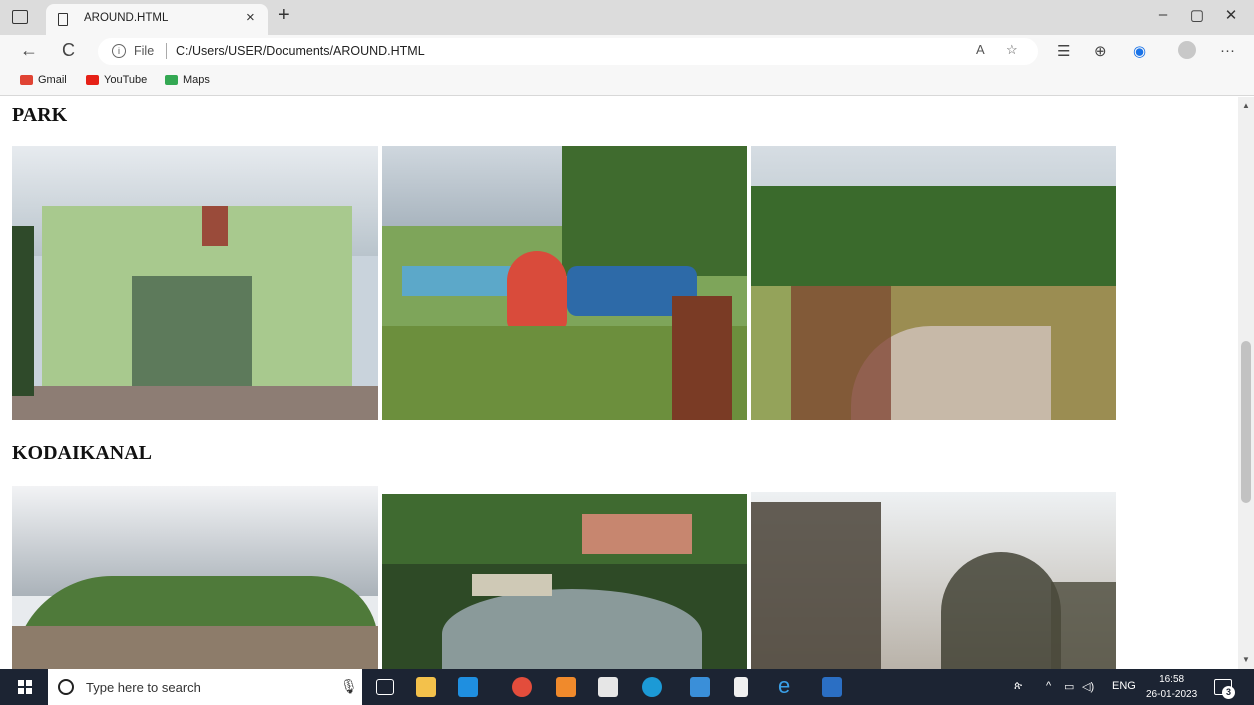 Image resolution: width=1254 pixels, height=705 pixels. What do you see at coordinates (26, 80) in the screenshot?
I see `gmail-icon` at bounding box center [26, 80].